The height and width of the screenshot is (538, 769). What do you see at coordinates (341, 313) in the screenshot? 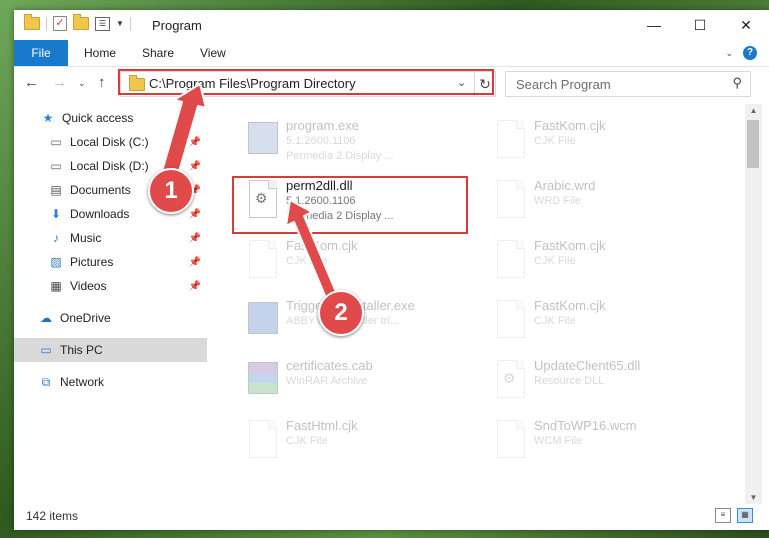
I see `step-badge-2: 2` at bounding box center [341, 313].